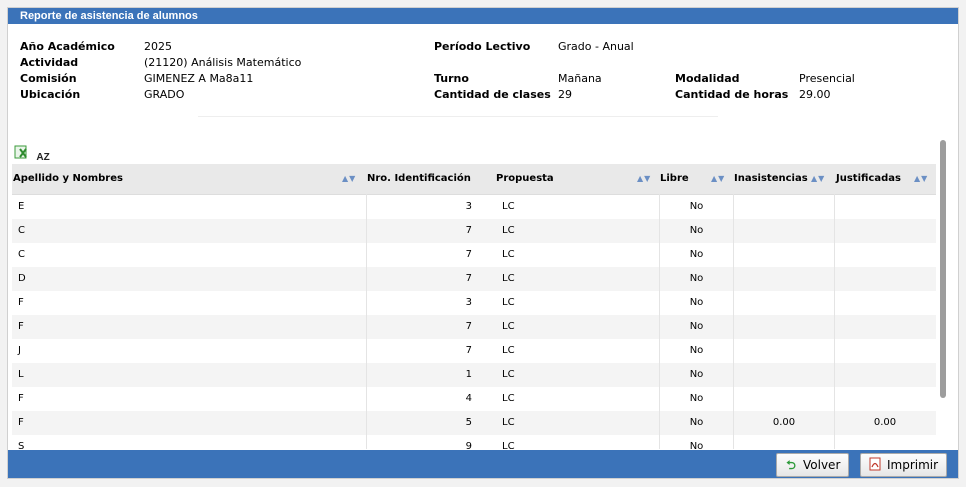 The width and height of the screenshot is (966, 487). Describe the element at coordinates (474, 279) in the screenshot. I see `table-row: D 7 LC No` at that location.